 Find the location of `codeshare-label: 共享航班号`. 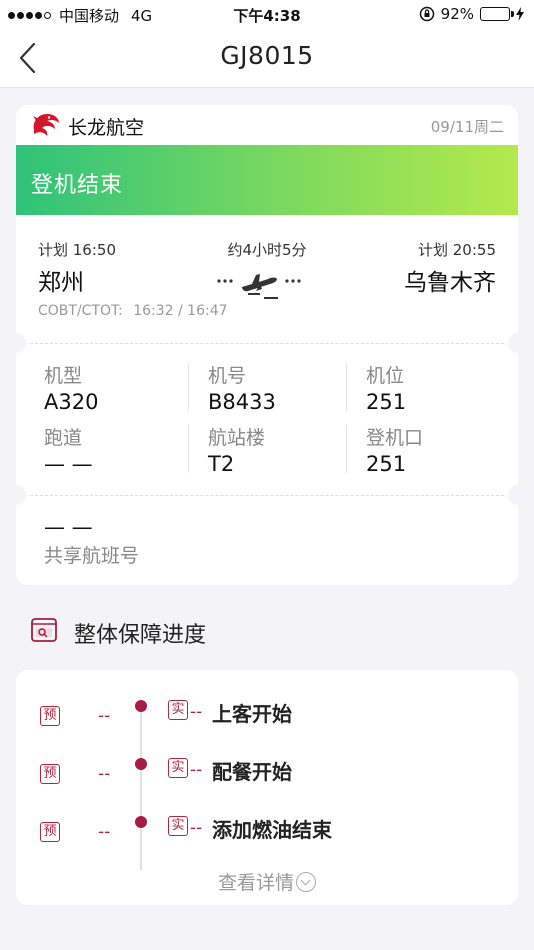

codeshare-label: 共享航班号 is located at coordinates (92, 556).